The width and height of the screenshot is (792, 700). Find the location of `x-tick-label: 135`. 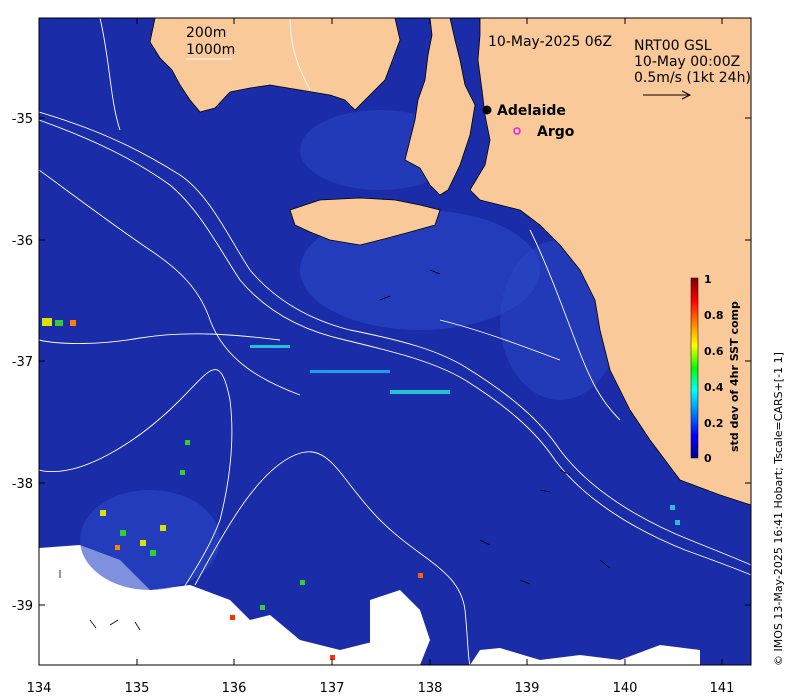

x-tick-label: 135 is located at coordinates (137, 688).